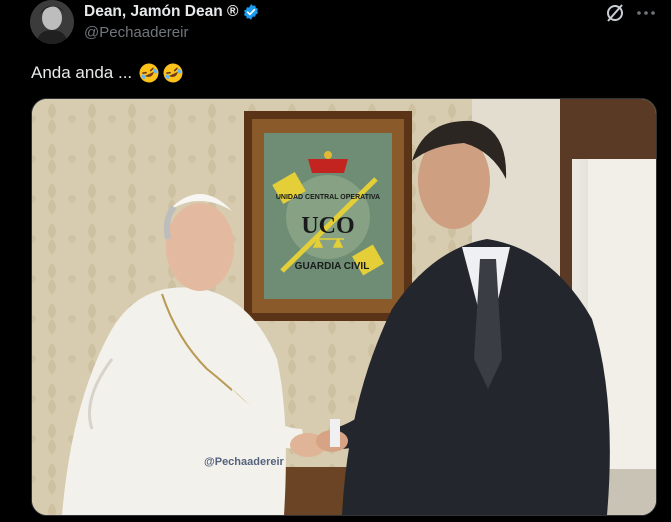 This screenshot has width=671, height=522. What do you see at coordinates (161, 12) in the screenshot?
I see `display-name: Dean, Jamón Dean ®` at bounding box center [161, 12].